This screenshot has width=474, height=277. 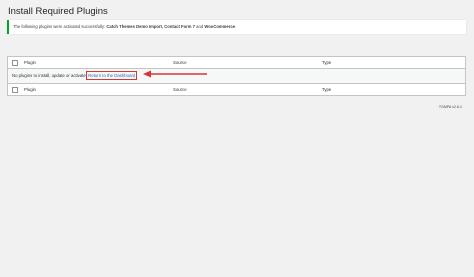 I want to click on column-footer-plugin: Plugin, so click(x=30, y=89).